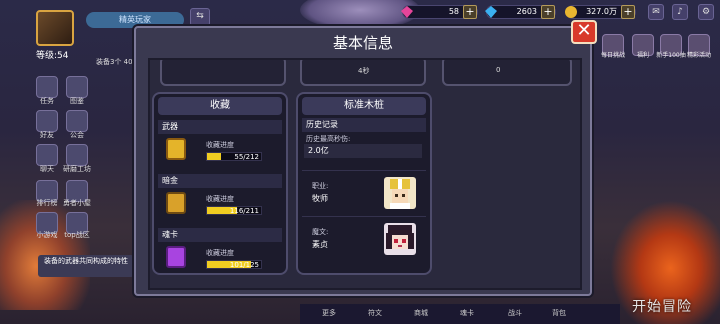  I want to click on side-menu-workshop, so click(77, 155).